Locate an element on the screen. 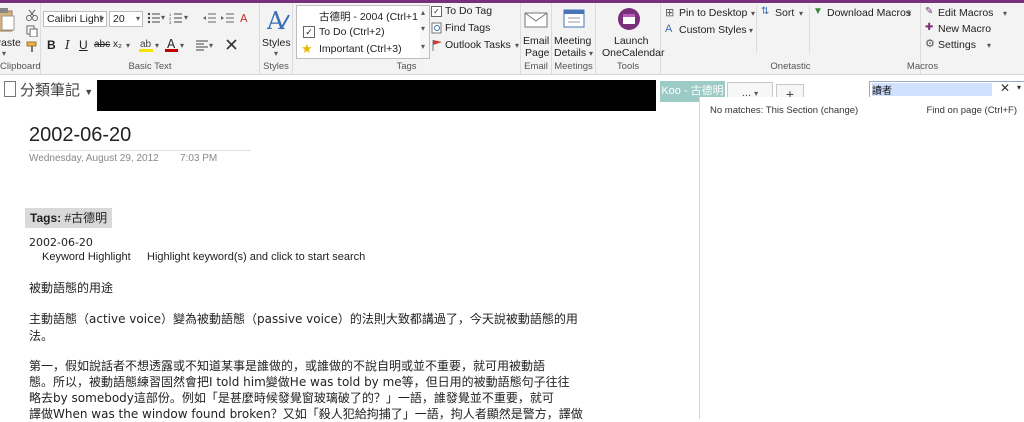  tags-line: Tags: #古德明 is located at coordinates (69, 218).